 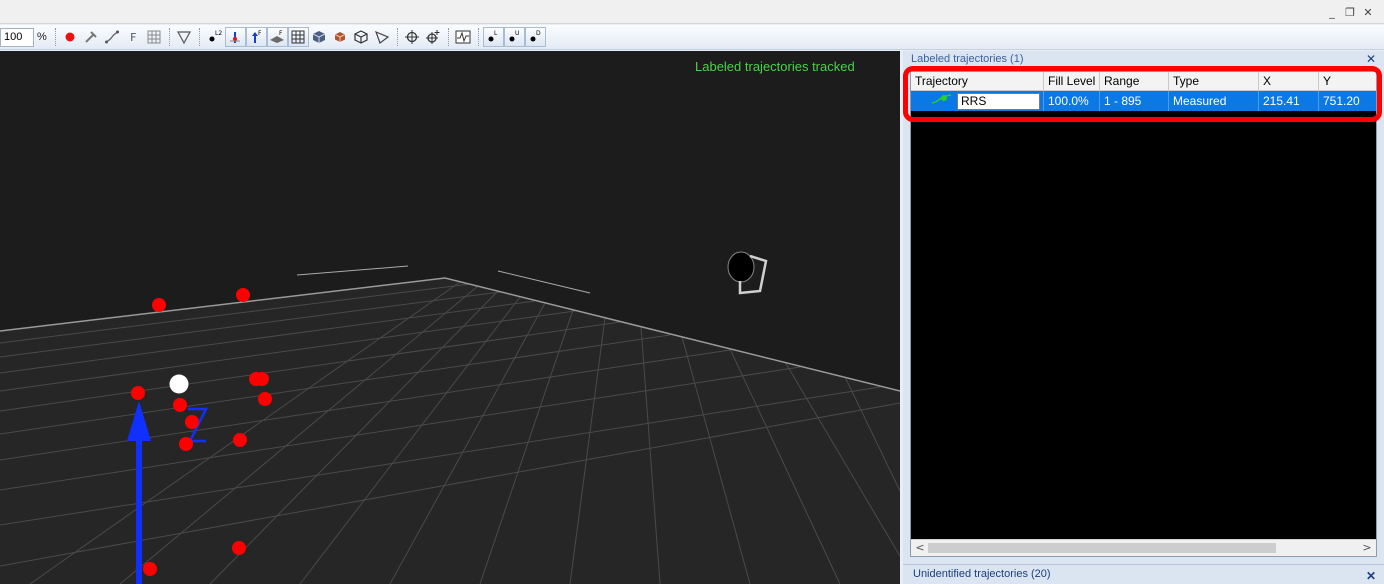 What do you see at coordinates (747, 273) in the screenshot?
I see `camera-object` at bounding box center [747, 273].